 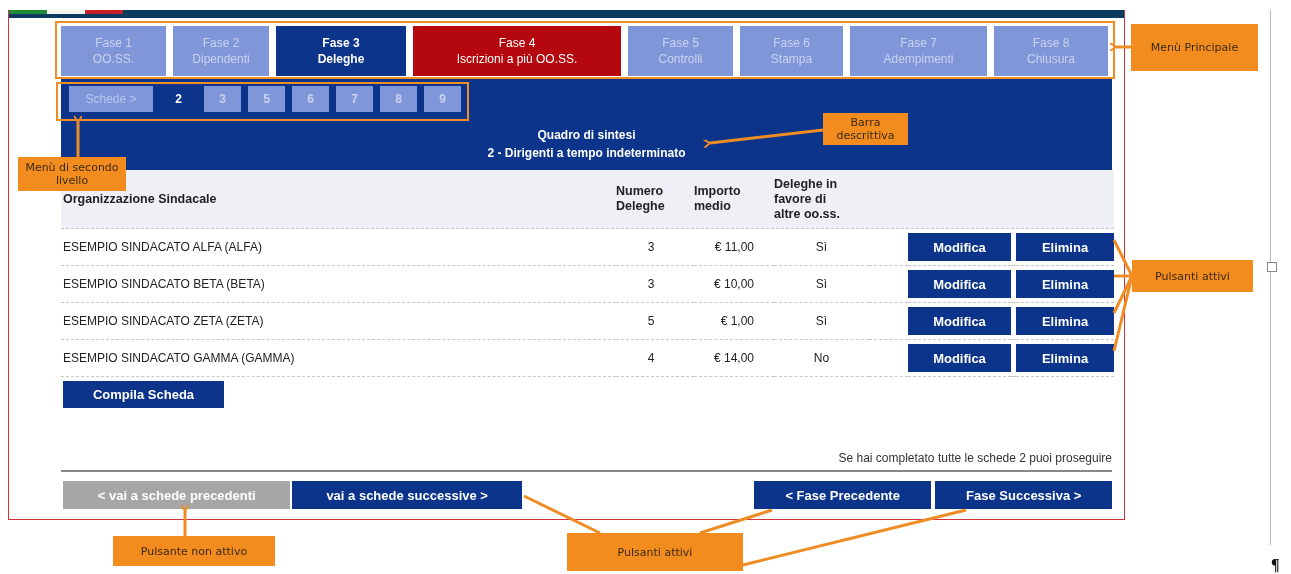 What do you see at coordinates (338, 358) in the screenshot?
I see `table-cell: ESEMPIO SINDACATO GAMMA (GAMMA)` at bounding box center [338, 358].